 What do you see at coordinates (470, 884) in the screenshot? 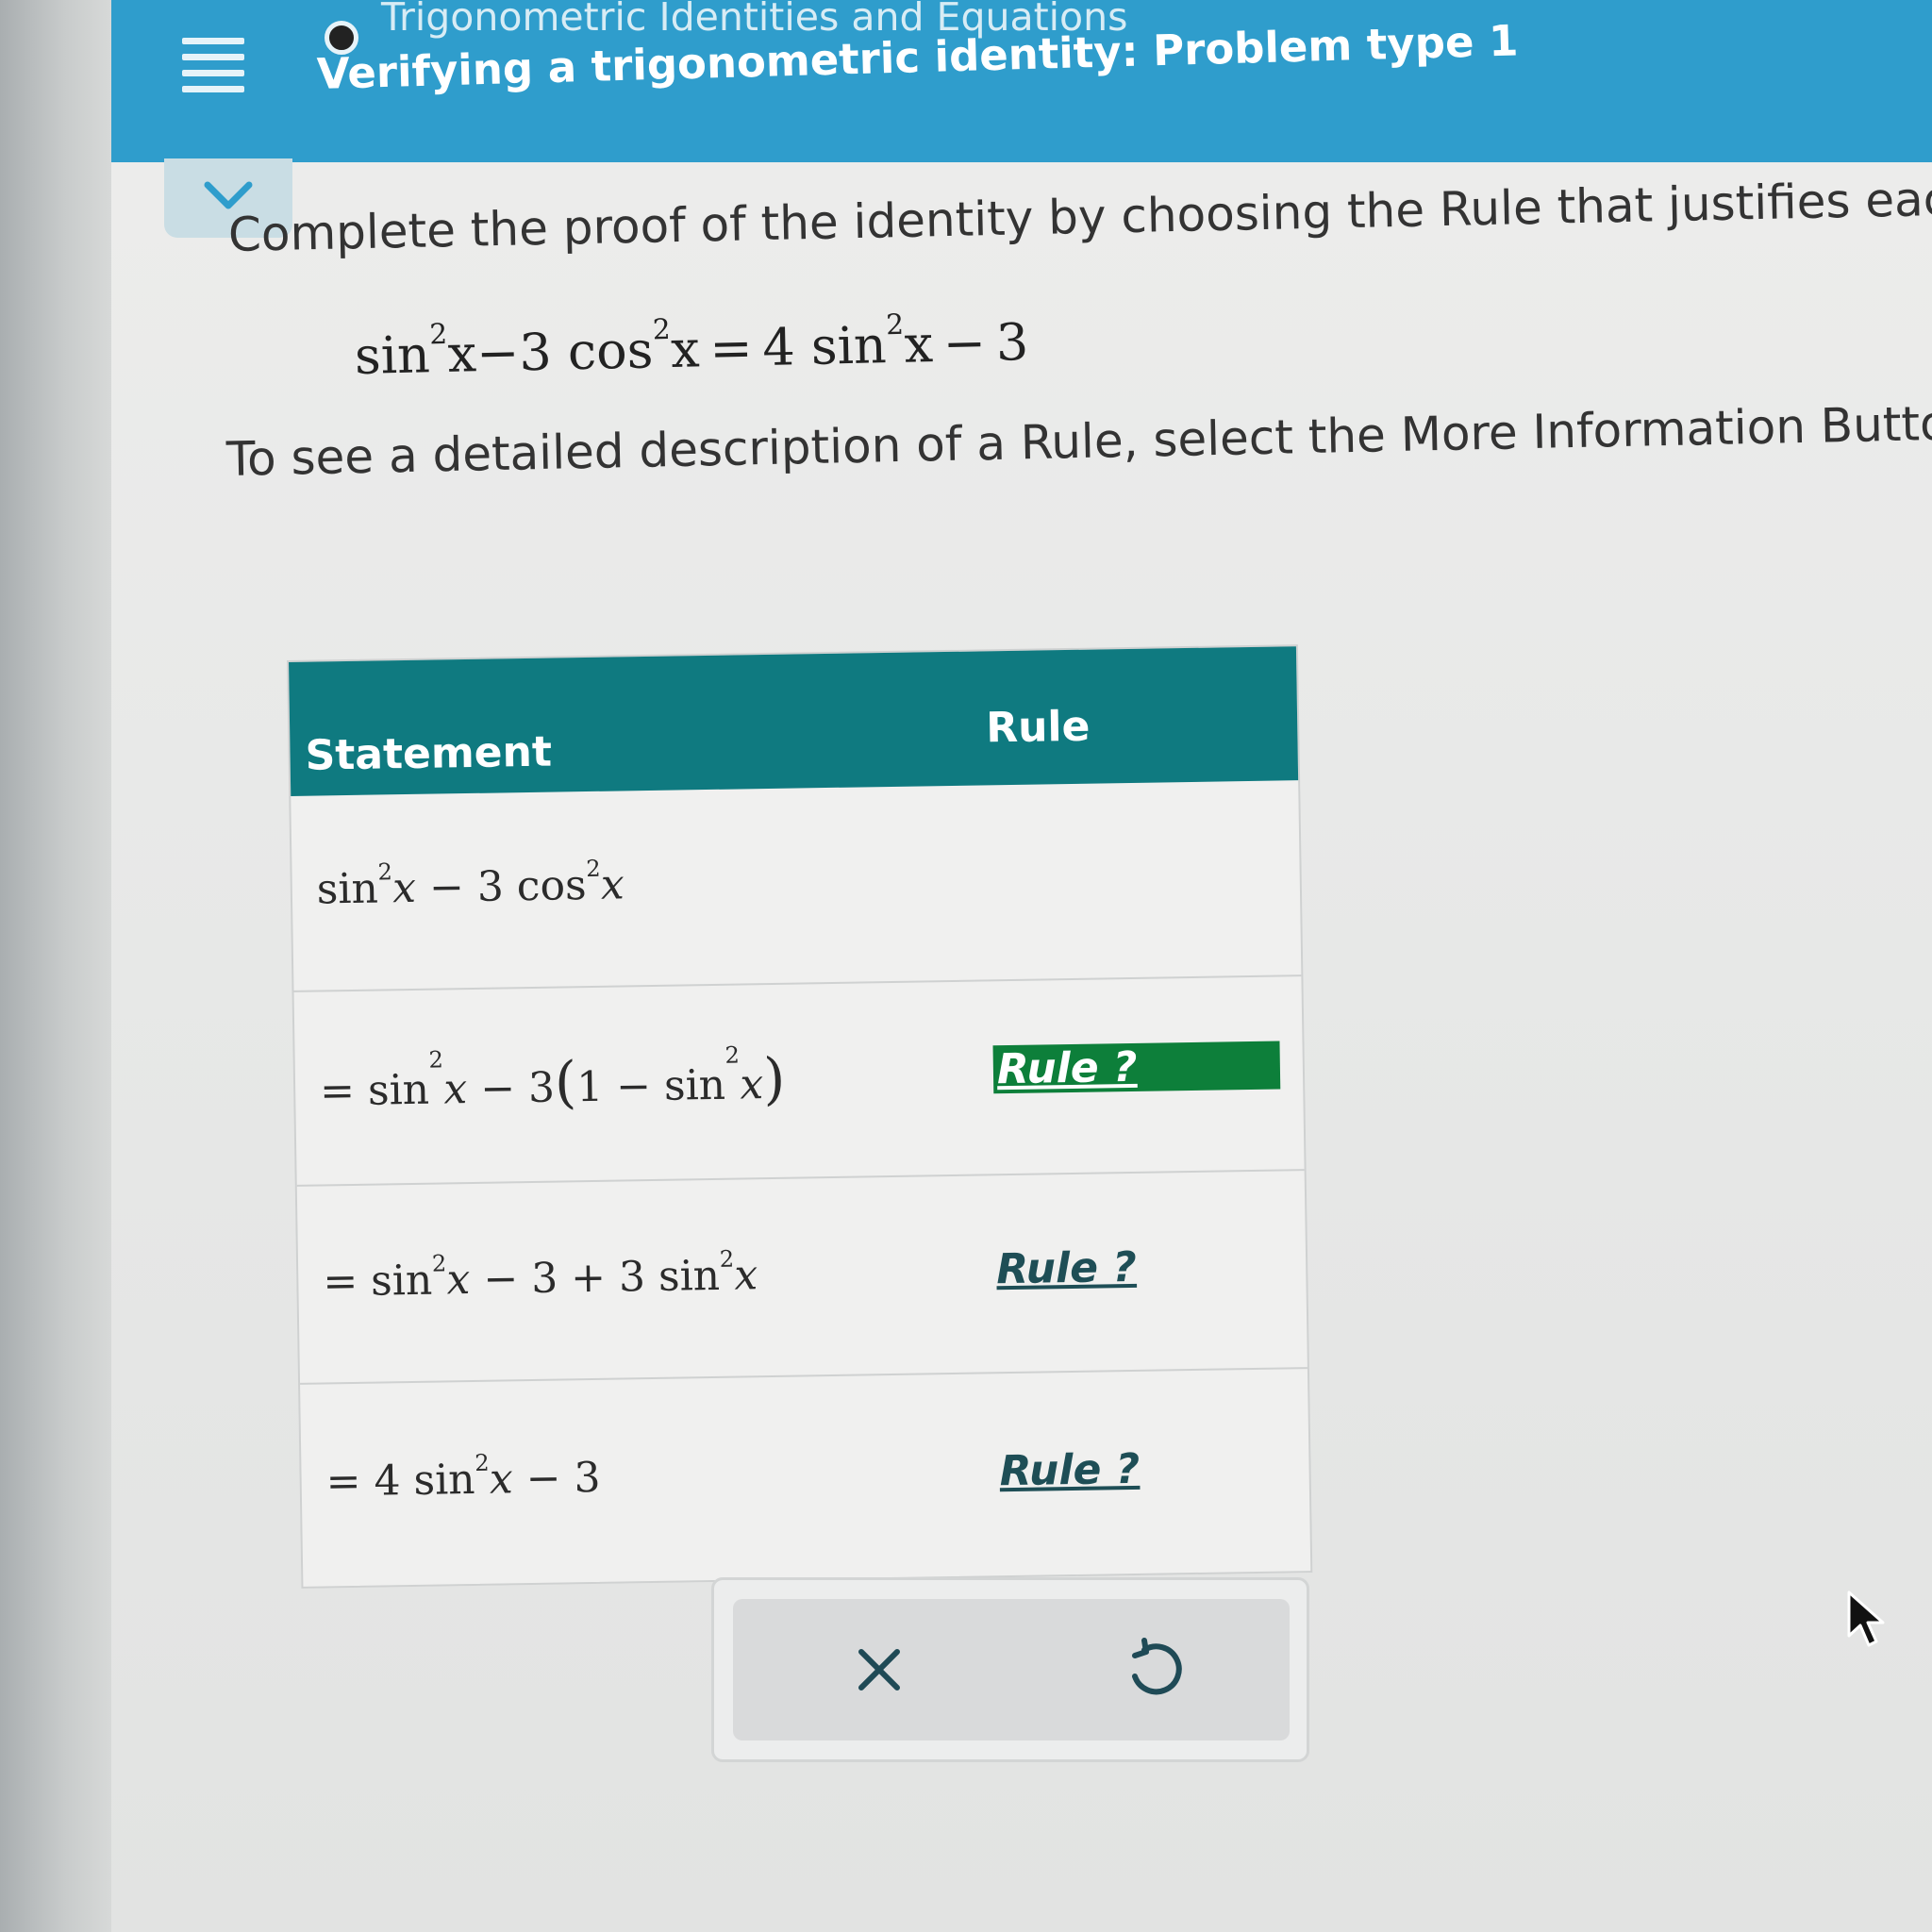
I see `statement-cell: sin2x − 3 cos2x` at bounding box center [470, 884].